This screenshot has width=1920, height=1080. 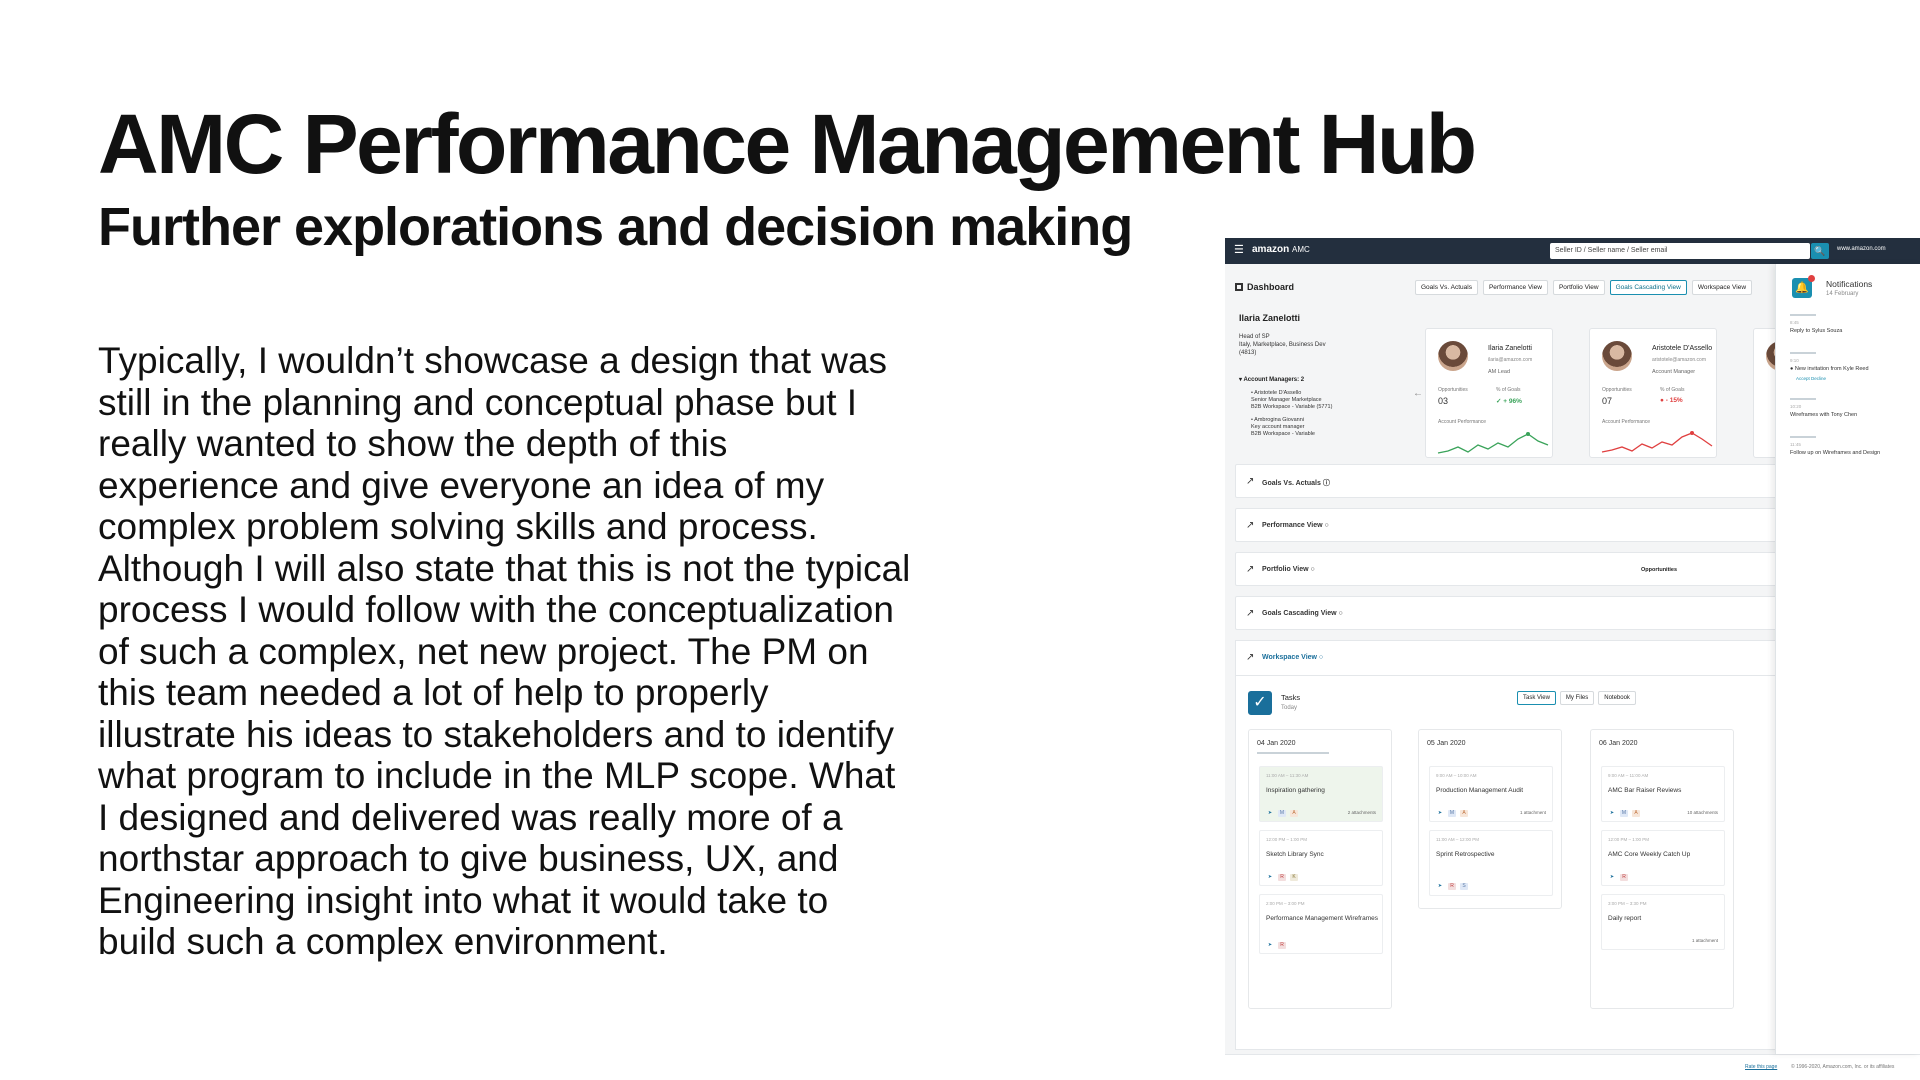 What do you see at coordinates (1811, 378) in the screenshot?
I see `invitation-actions: Accept Decline` at bounding box center [1811, 378].